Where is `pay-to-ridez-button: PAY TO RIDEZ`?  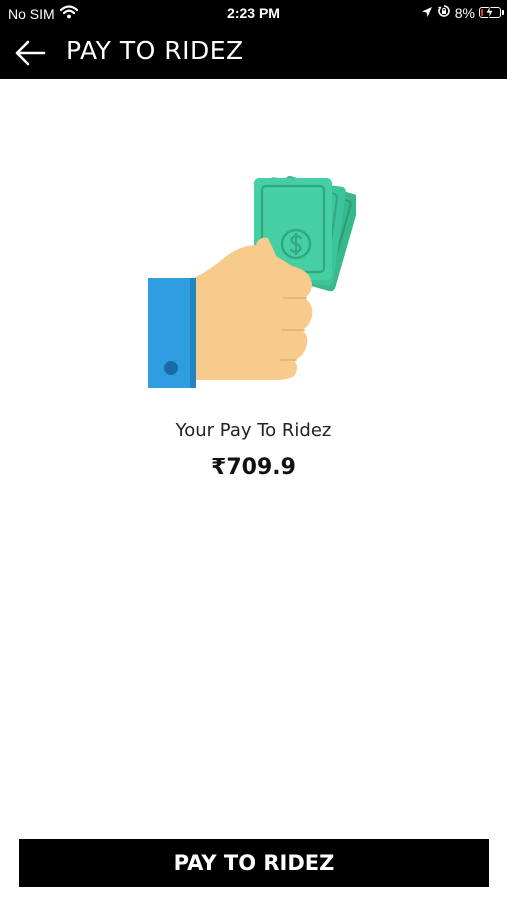
pay-to-ridez-button: PAY TO RIDEZ is located at coordinates (254, 863).